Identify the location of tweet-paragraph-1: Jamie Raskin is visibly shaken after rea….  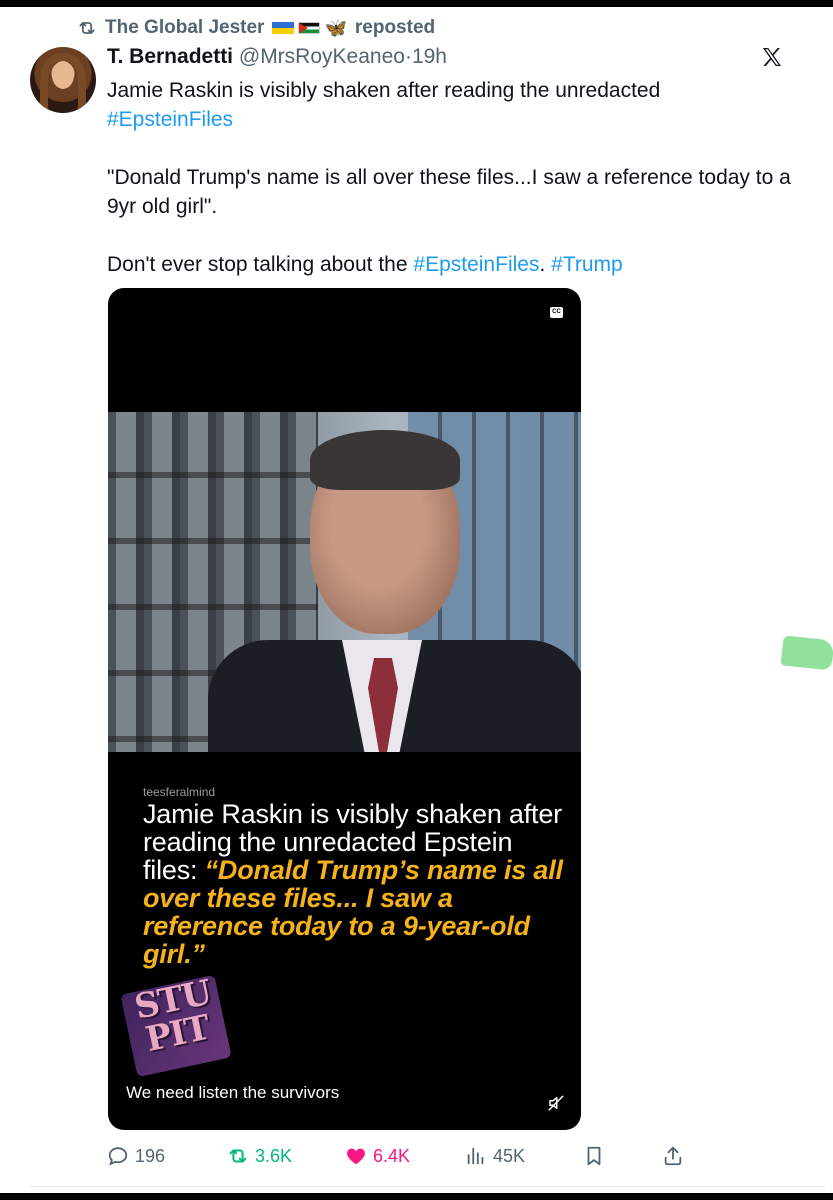
(452, 105).